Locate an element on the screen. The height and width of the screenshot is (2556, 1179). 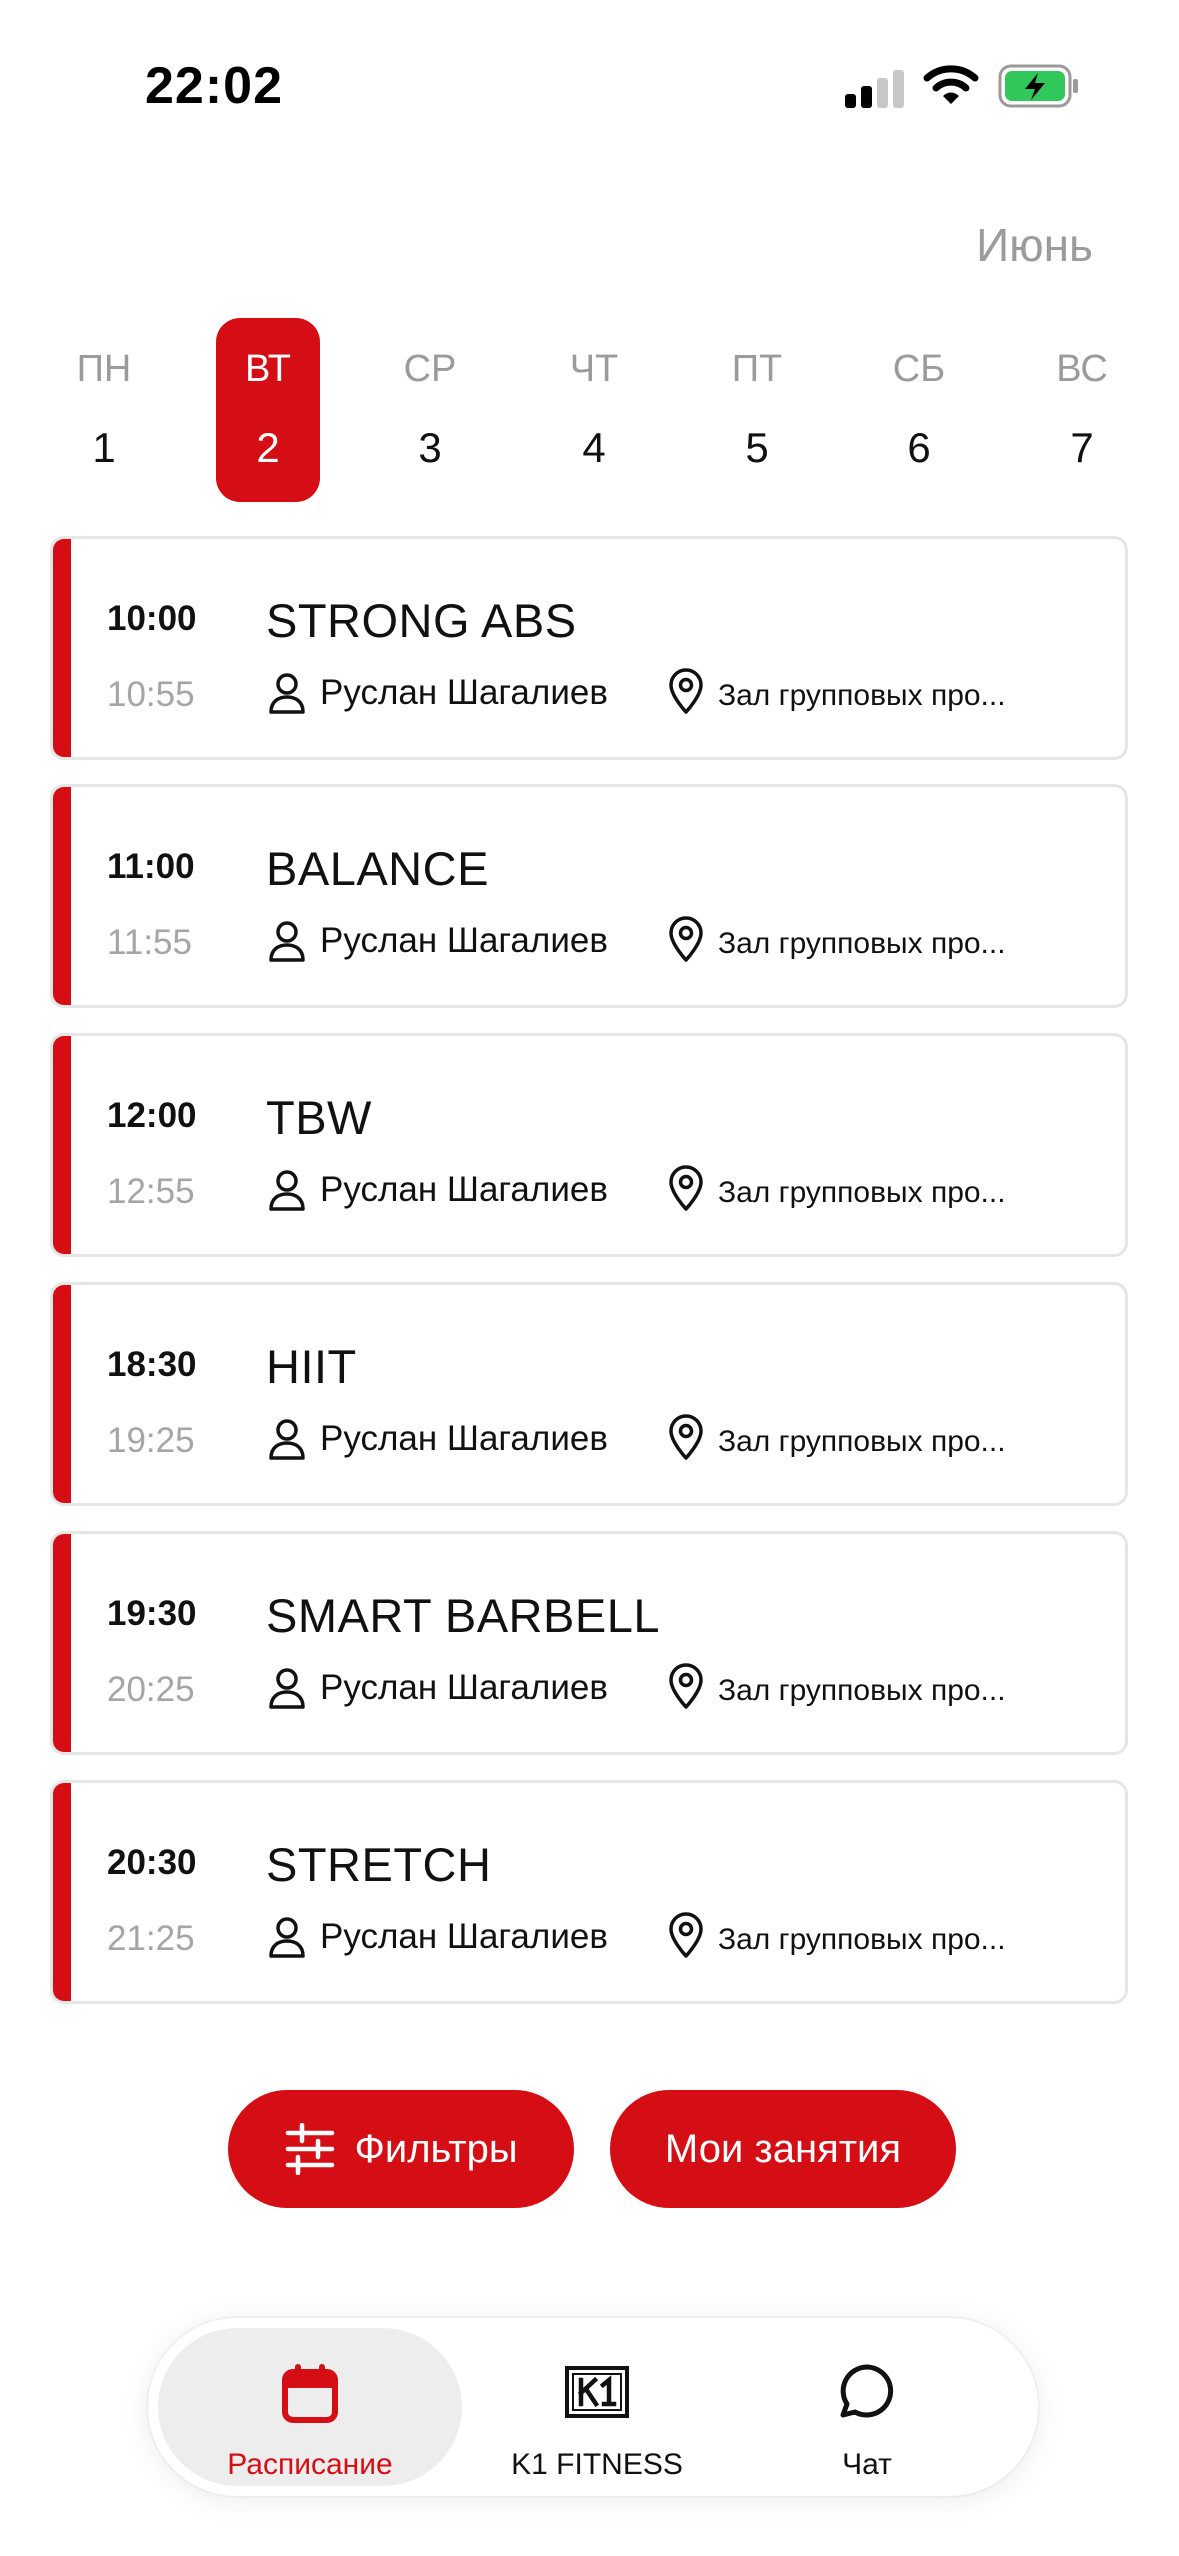
month-label: Июнь is located at coordinates (1034, 245).